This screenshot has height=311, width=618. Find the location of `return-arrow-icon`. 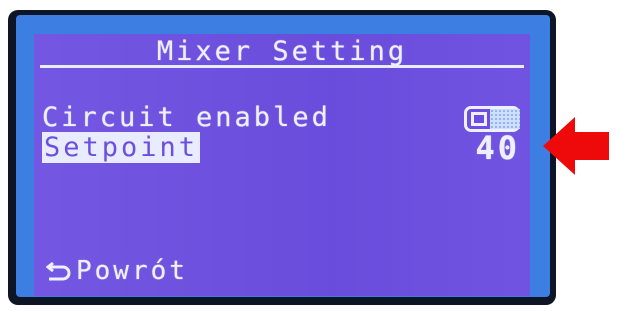

return-arrow-icon is located at coordinates (58, 271).